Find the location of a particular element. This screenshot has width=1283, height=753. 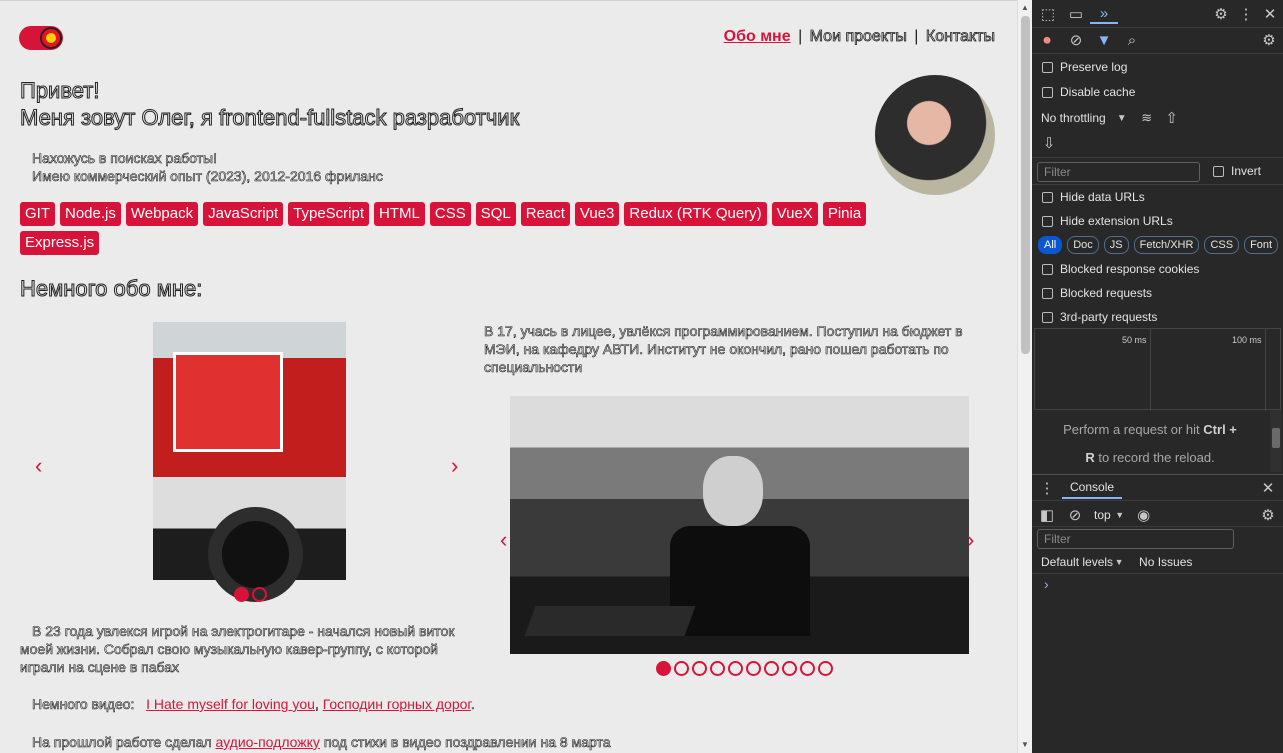

network-scrollbar is located at coordinates (1276, 441).